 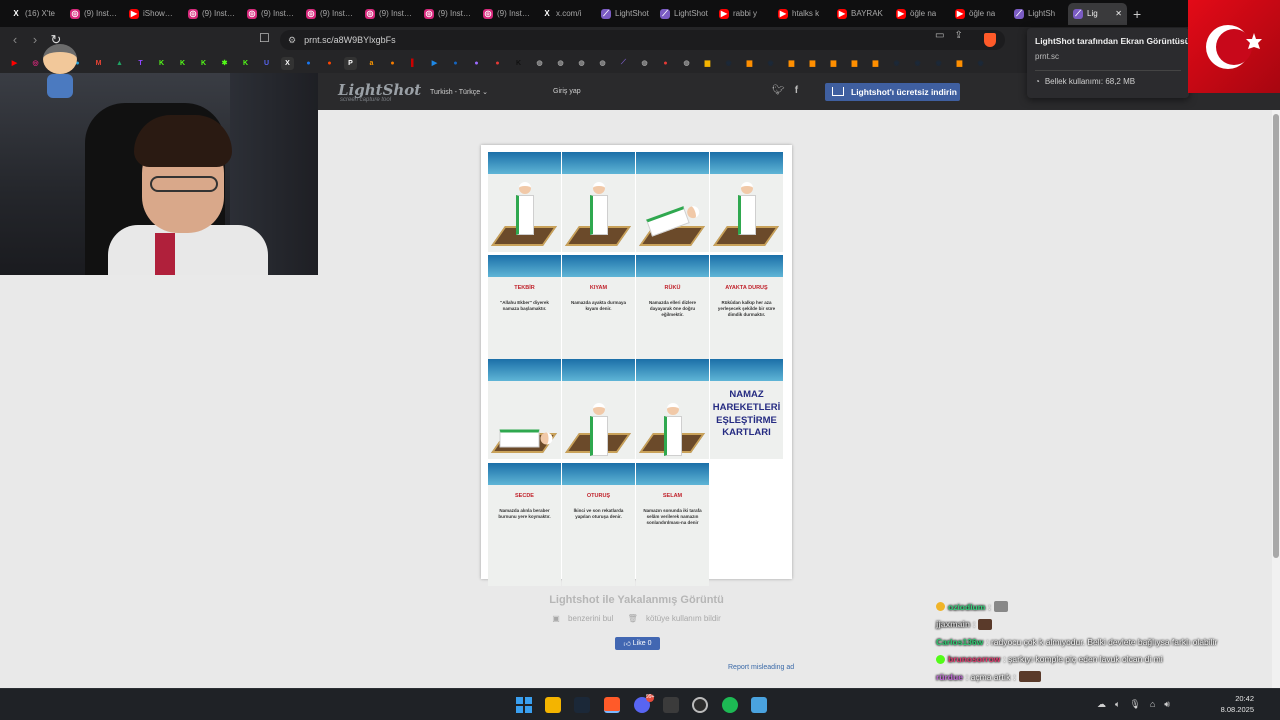 What do you see at coordinates (612, 705) in the screenshot?
I see `brave-browser-icon` at bounding box center [612, 705].